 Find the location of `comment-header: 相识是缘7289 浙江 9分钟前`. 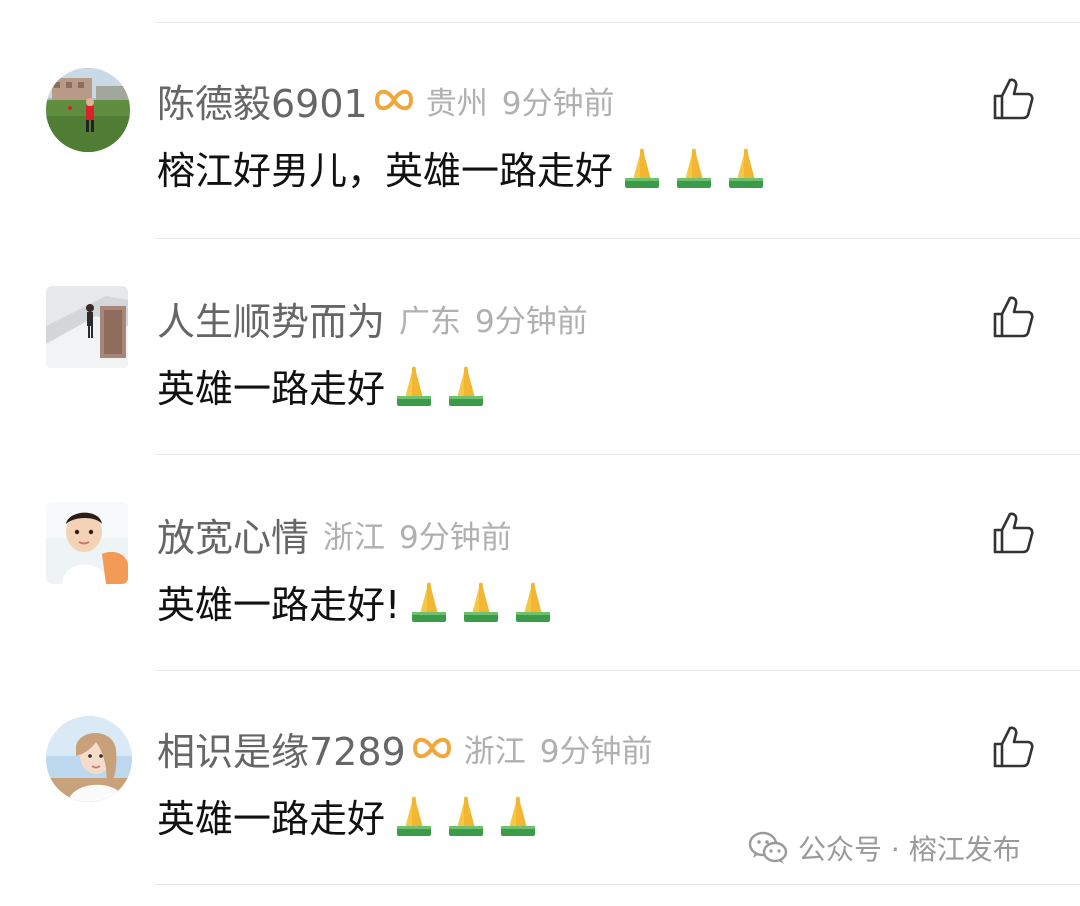

comment-header: 相识是缘7289 浙江 9分钟前 is located at coordinates (404, 748).